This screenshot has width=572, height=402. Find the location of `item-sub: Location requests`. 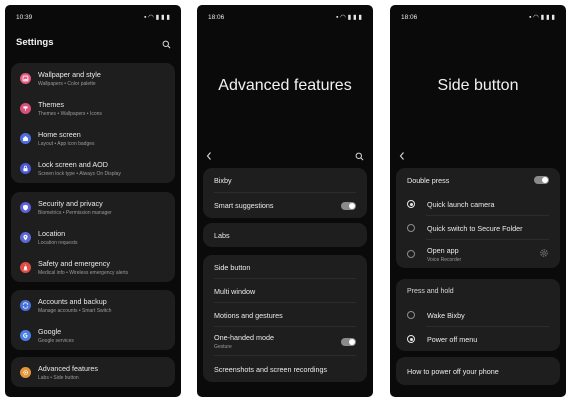

item-sub: Location requests is located at coordinates (58, 242).